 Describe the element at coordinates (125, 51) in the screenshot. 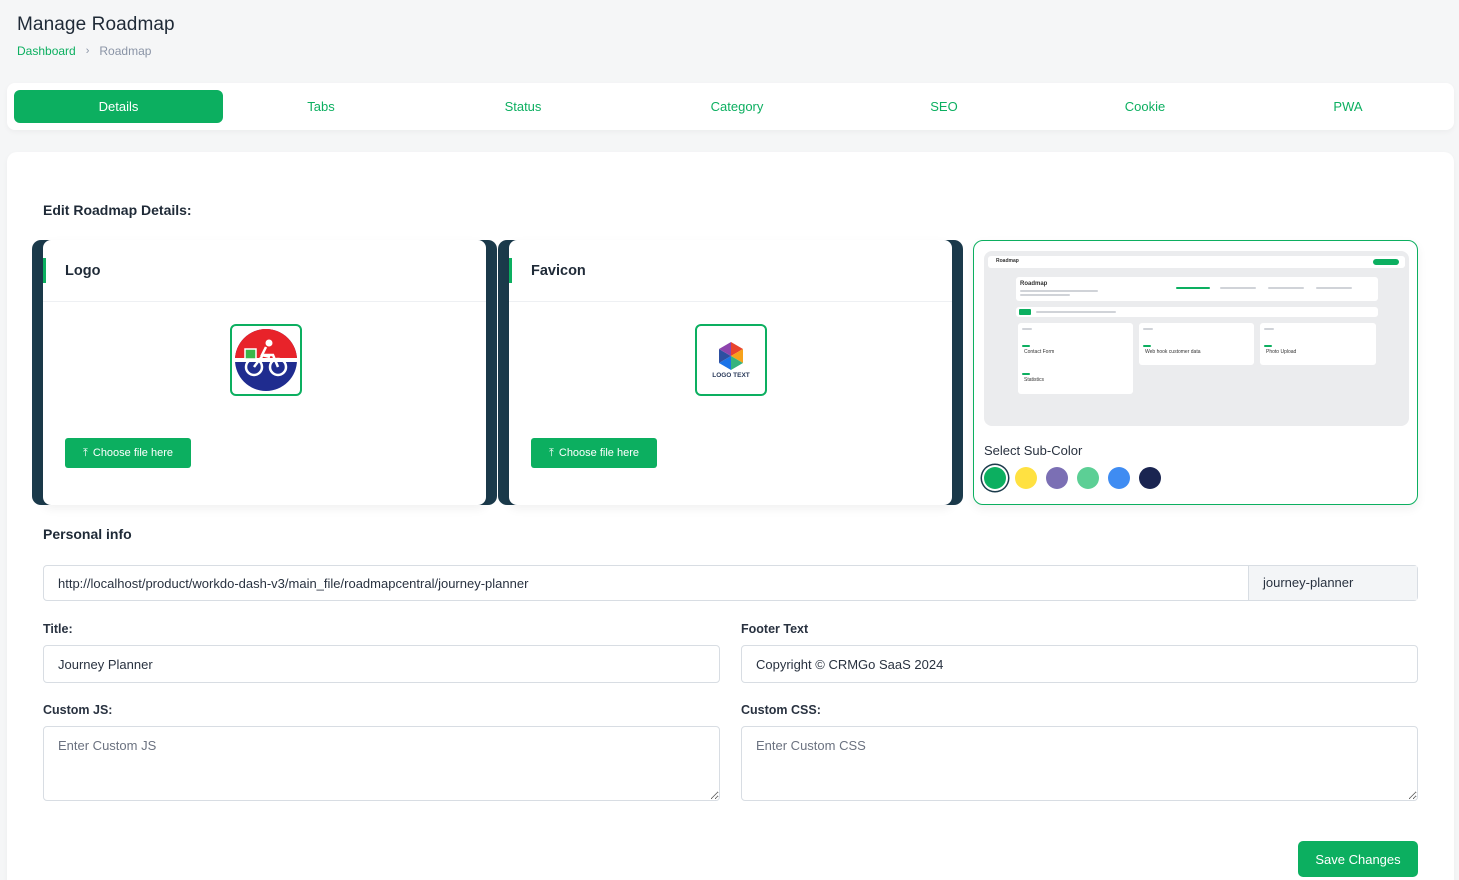

I see `breadcrumb-current: Roadmap` at that location.